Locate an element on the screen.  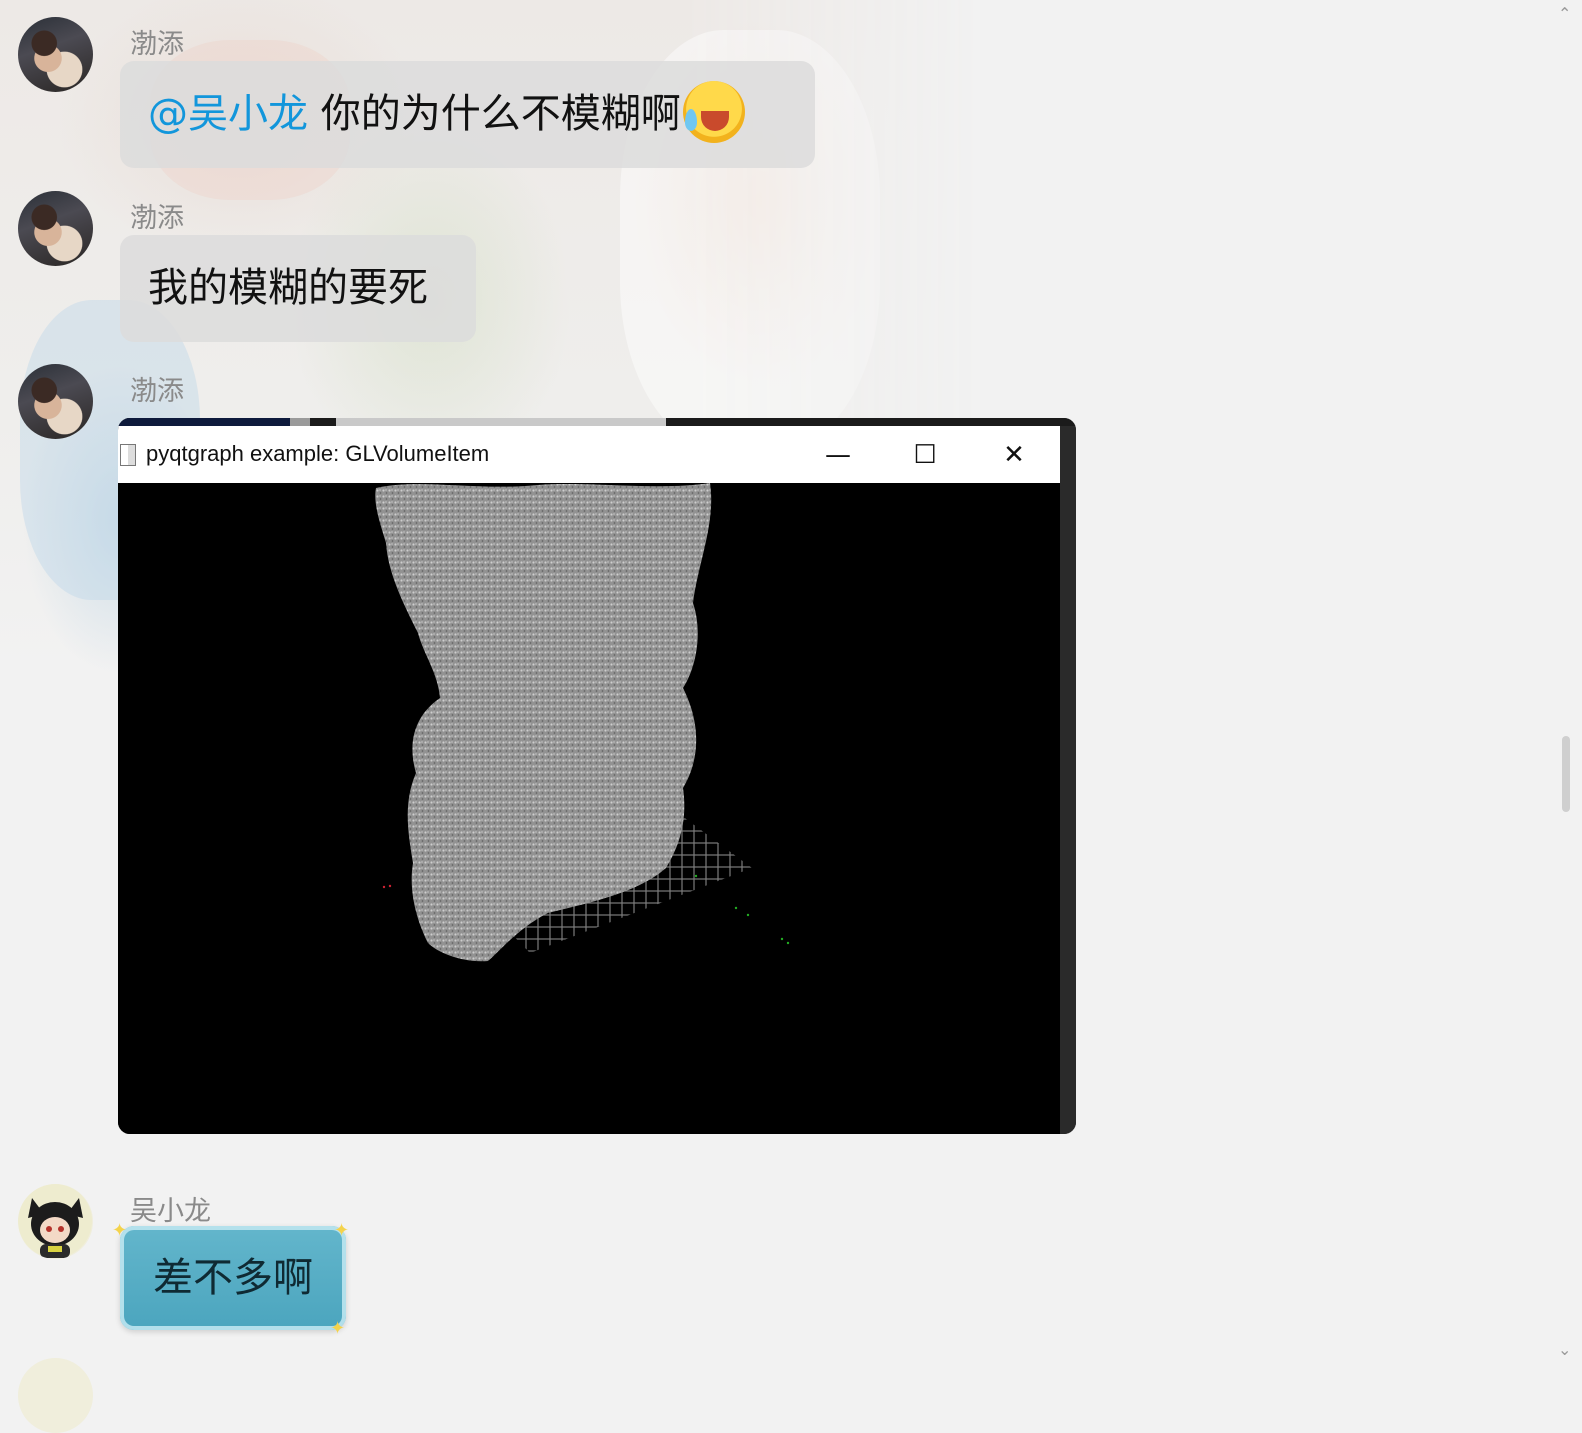
sender-name: 吴小龙 is located at coordinates (170, 1211).